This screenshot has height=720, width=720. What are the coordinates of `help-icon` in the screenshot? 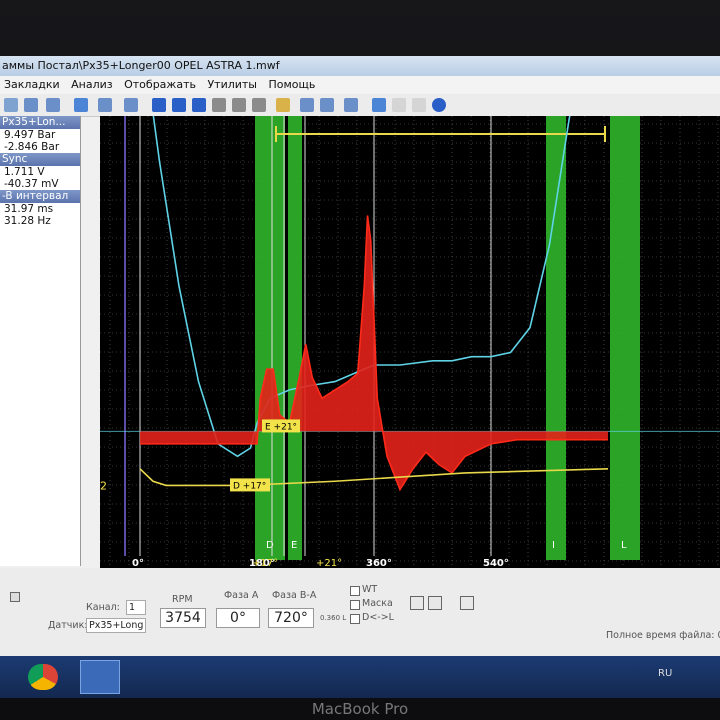 It's located at (439, 105).